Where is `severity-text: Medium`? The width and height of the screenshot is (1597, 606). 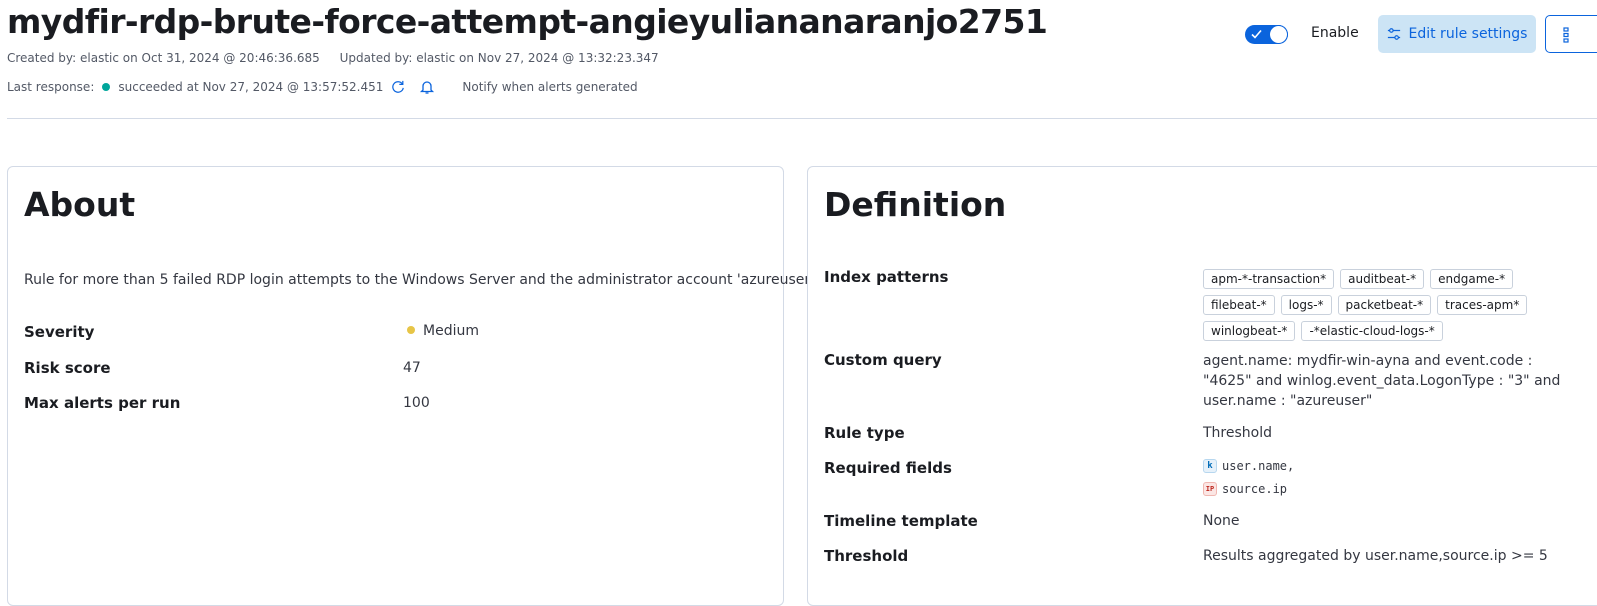 severity-text: Medium is located at coordinates (451, 331).